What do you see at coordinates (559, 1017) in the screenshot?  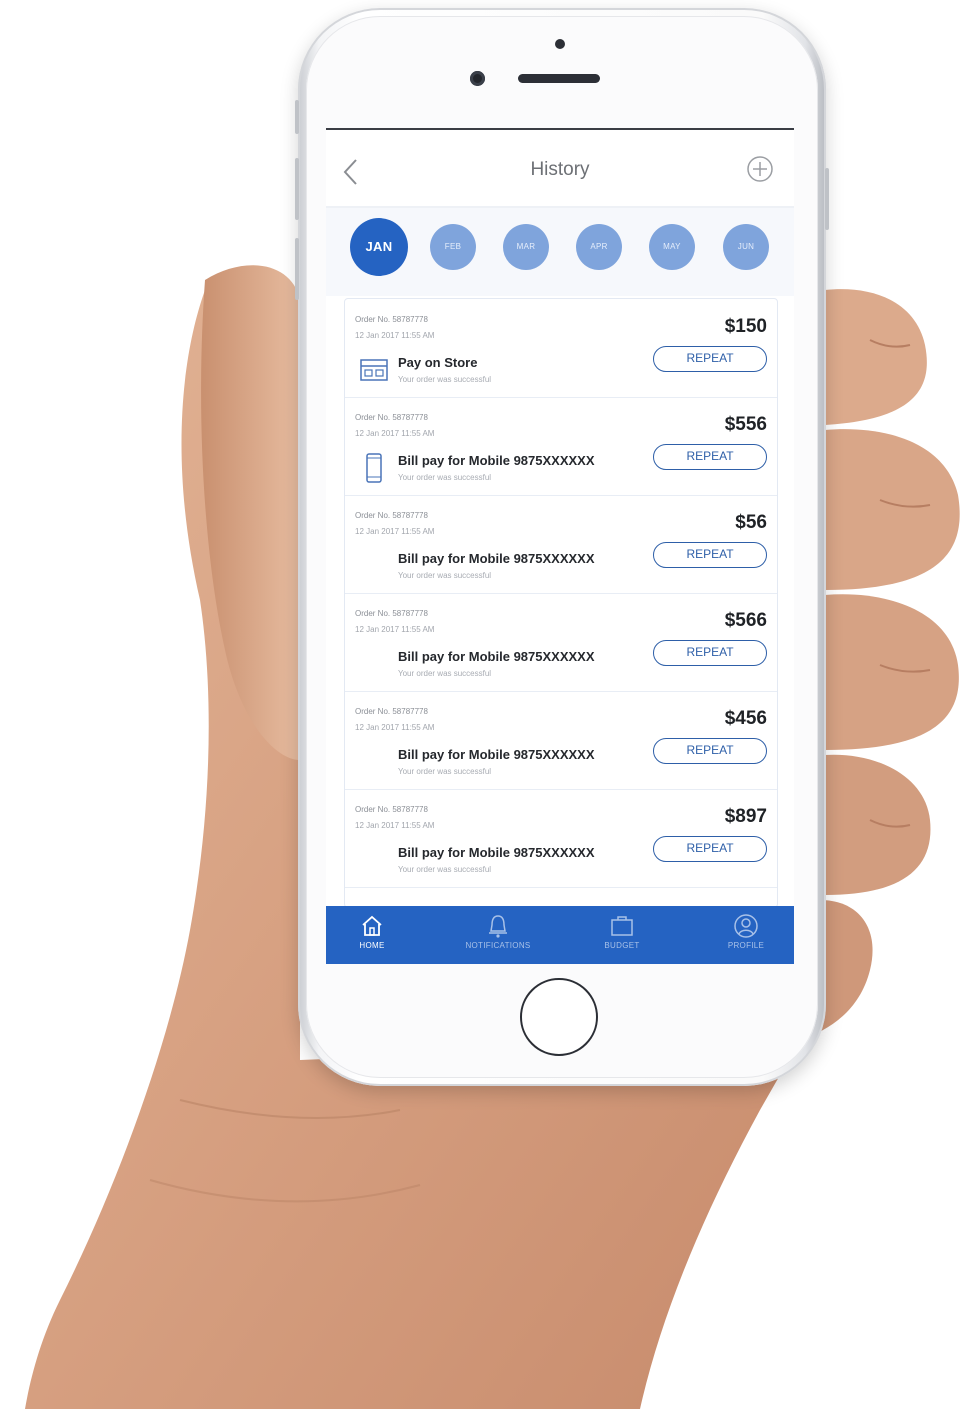 I see `home-button` at bounding box center [559, 1017].